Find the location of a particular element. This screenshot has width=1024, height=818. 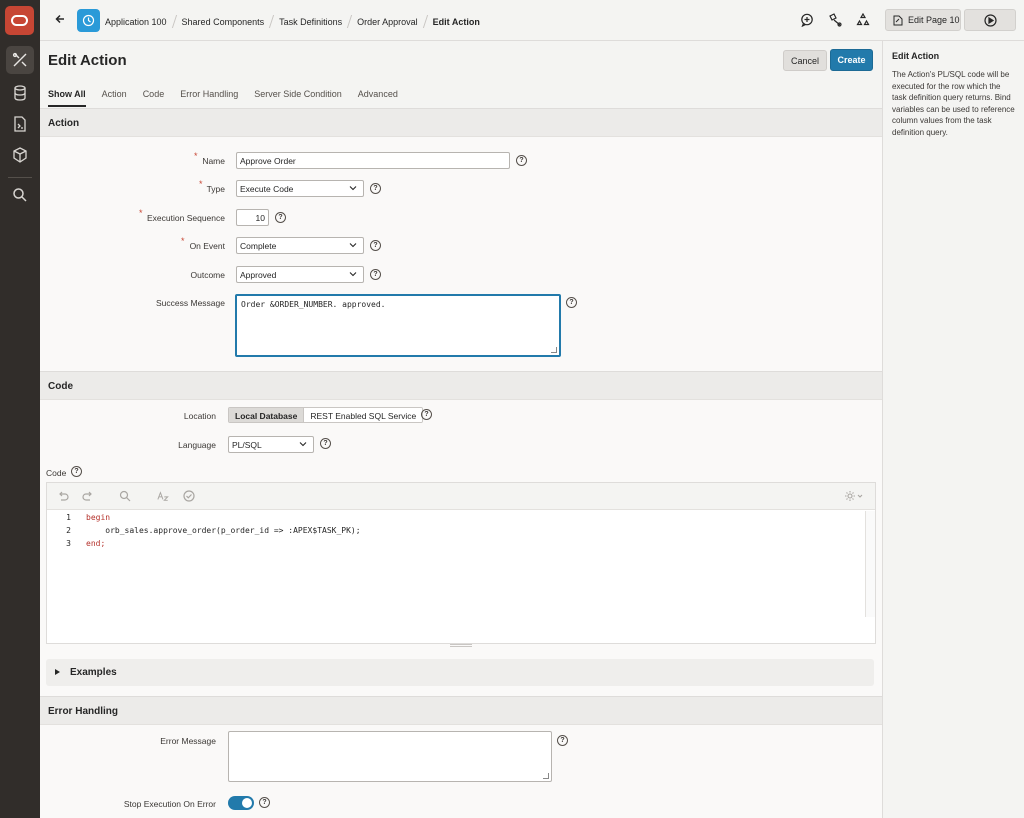

database-icon is located at coordinates (20, 93).